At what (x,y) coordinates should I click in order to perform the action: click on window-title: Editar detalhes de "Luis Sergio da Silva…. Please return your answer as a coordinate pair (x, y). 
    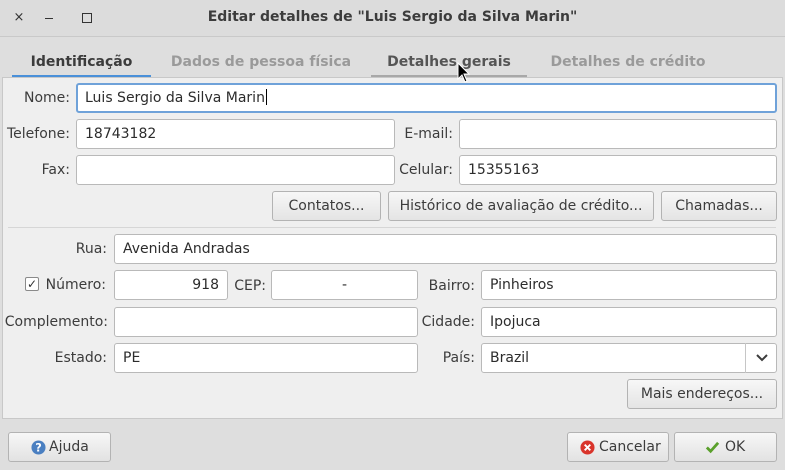
    Looking at the image, I should click on (392, 17).